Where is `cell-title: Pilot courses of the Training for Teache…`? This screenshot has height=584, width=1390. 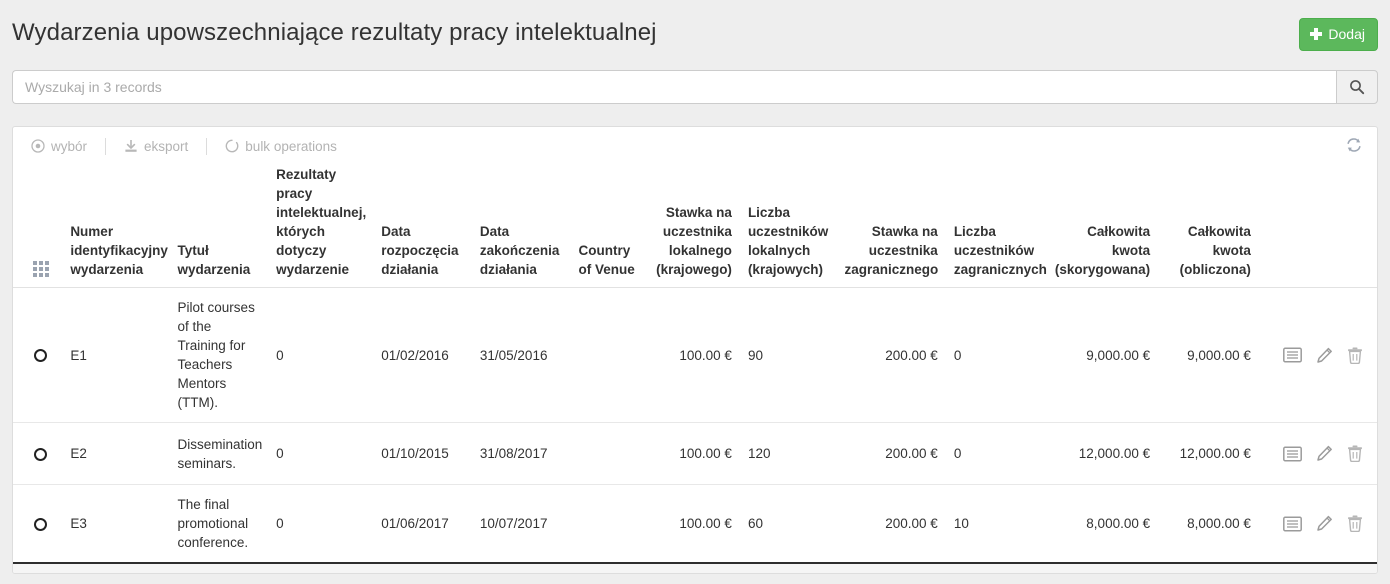
cell-title: Pilot courses of the Training for Teache… is located at coordinates (219, 355).